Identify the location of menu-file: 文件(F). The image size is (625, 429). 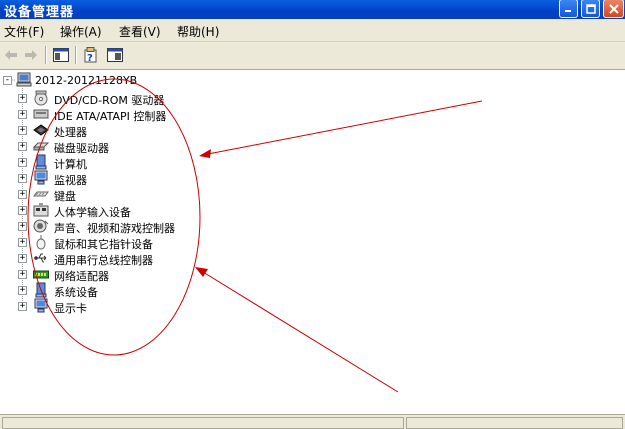
(24, 31).